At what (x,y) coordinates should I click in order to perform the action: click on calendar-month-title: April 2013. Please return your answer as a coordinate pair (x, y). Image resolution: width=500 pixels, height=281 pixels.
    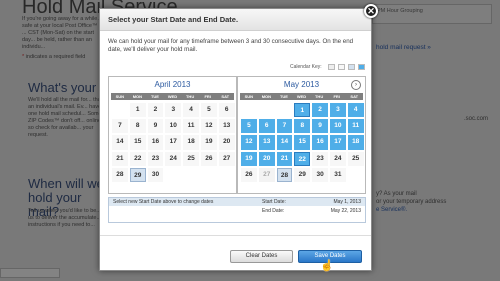
    Looking at the image, I should click on (172, 84).